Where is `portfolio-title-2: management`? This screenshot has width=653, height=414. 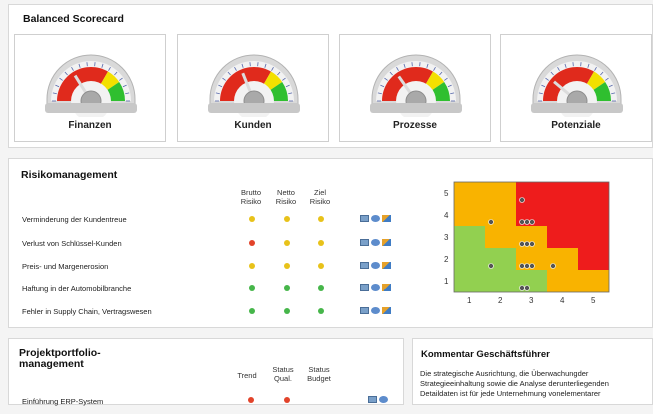 portfolio-title-2: management is located at coordinates (51, 364).